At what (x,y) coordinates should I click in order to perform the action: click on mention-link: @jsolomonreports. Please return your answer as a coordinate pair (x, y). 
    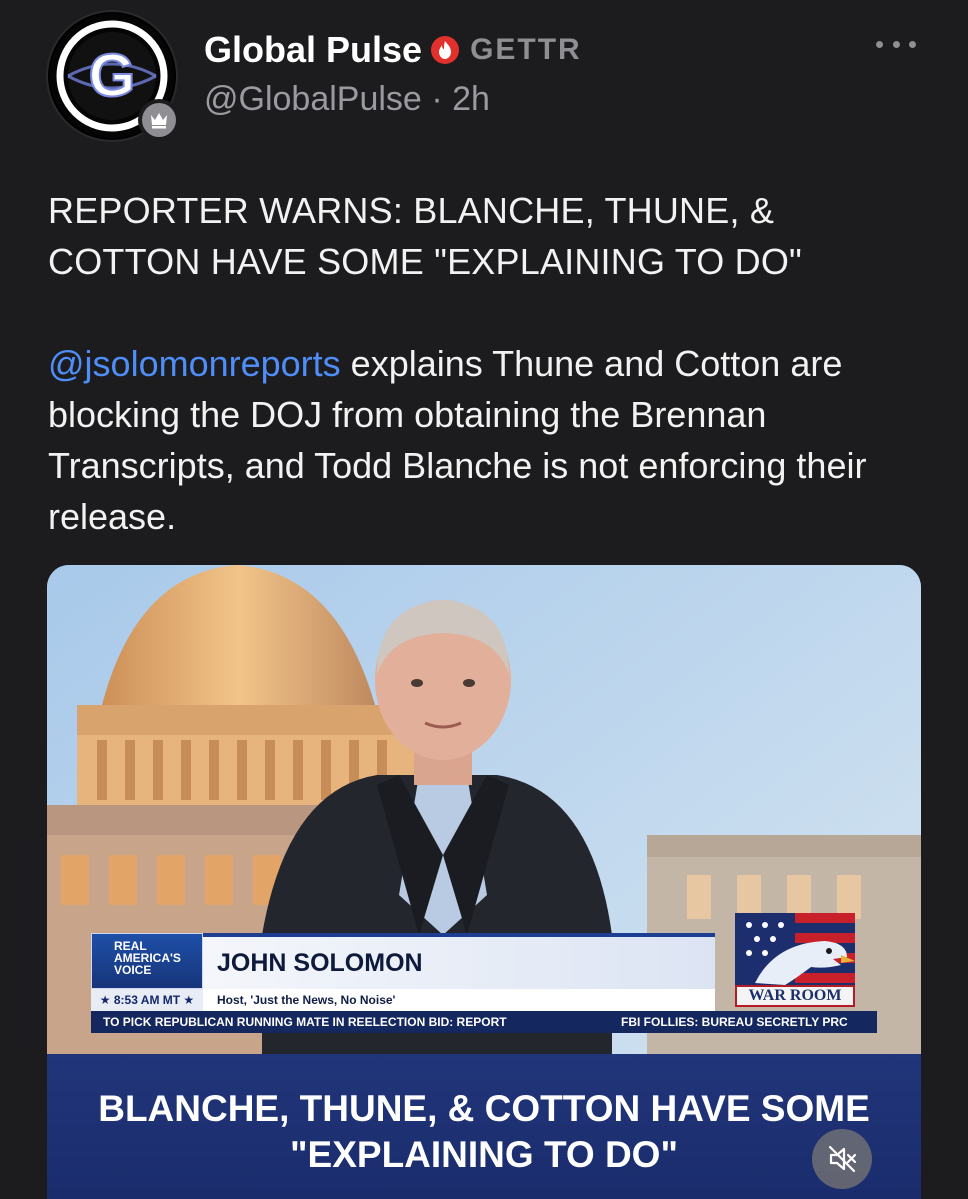
    Looking at the image, I should click on (194, 363).